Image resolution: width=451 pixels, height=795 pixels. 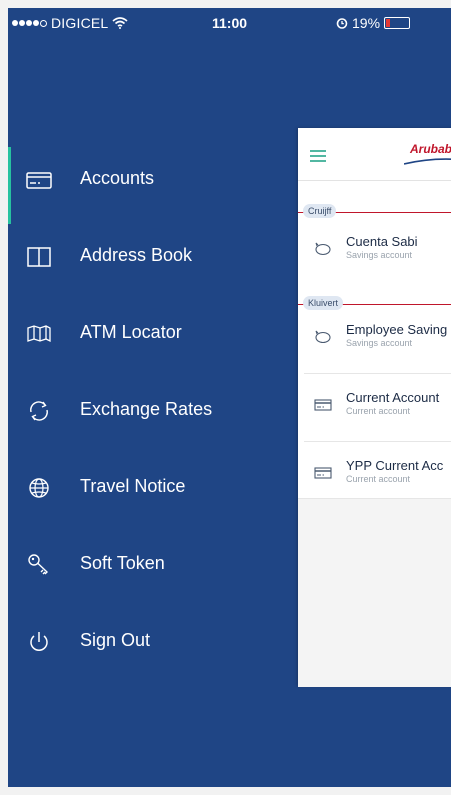 What do you see at coordinates (38, 564) in the screenshot?
I see `key-icon` at bounding box center [38, 564].